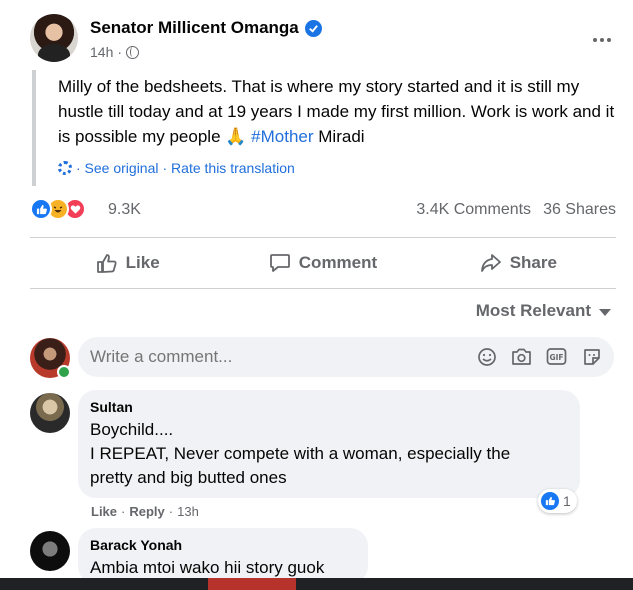 This screenshot has height=590, width=633. I want to click on comment-composer: GIF, so click(346, 357).